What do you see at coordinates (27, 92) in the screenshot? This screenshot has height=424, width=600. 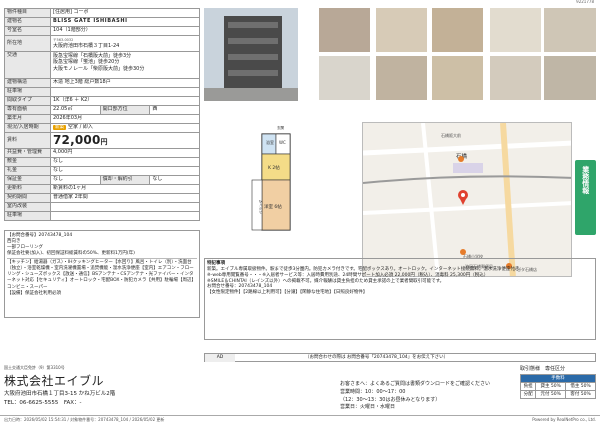 I see `spec-parking-label: 駐車場` at bounding box center [27, 92].